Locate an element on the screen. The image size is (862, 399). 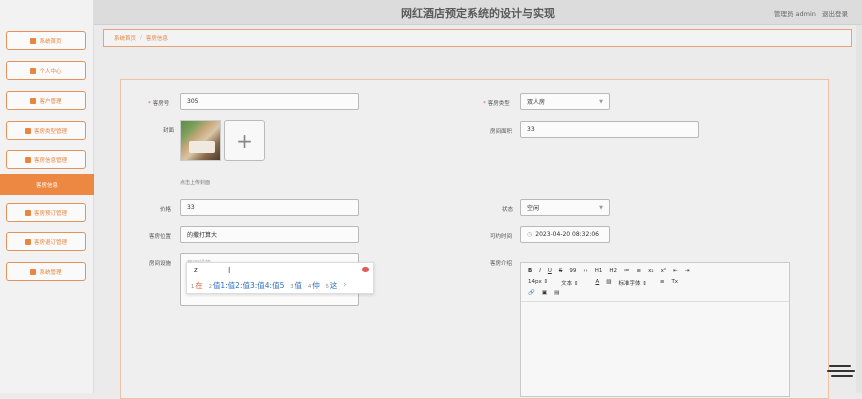
facilities-label: 房间设施 is located at coordinates (160, 264).